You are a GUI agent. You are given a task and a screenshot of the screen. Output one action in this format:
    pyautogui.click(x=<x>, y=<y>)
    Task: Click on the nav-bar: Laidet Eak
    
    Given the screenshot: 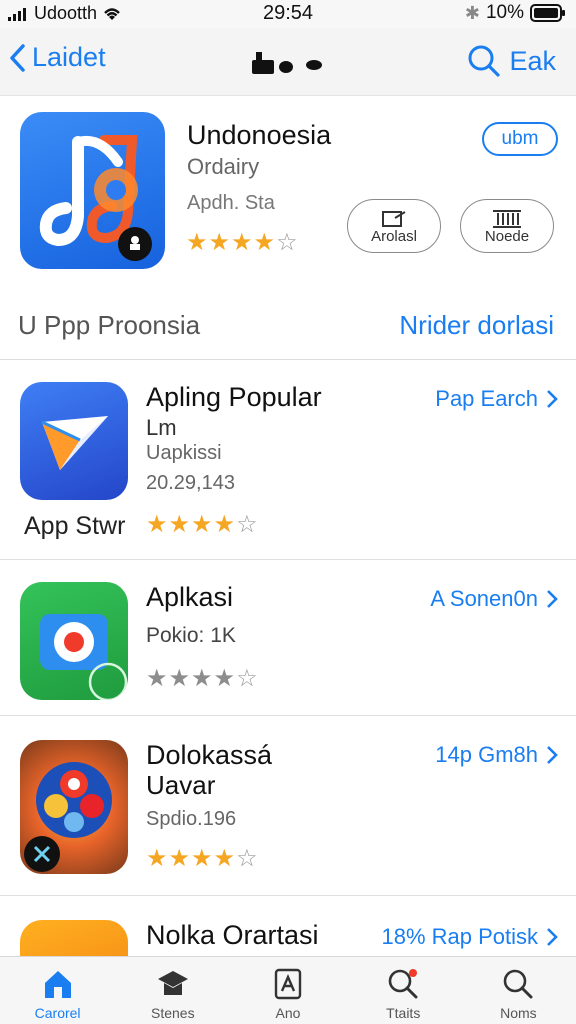 What is the action you would take?
    pyautogui.click(x=288, y=62)
    